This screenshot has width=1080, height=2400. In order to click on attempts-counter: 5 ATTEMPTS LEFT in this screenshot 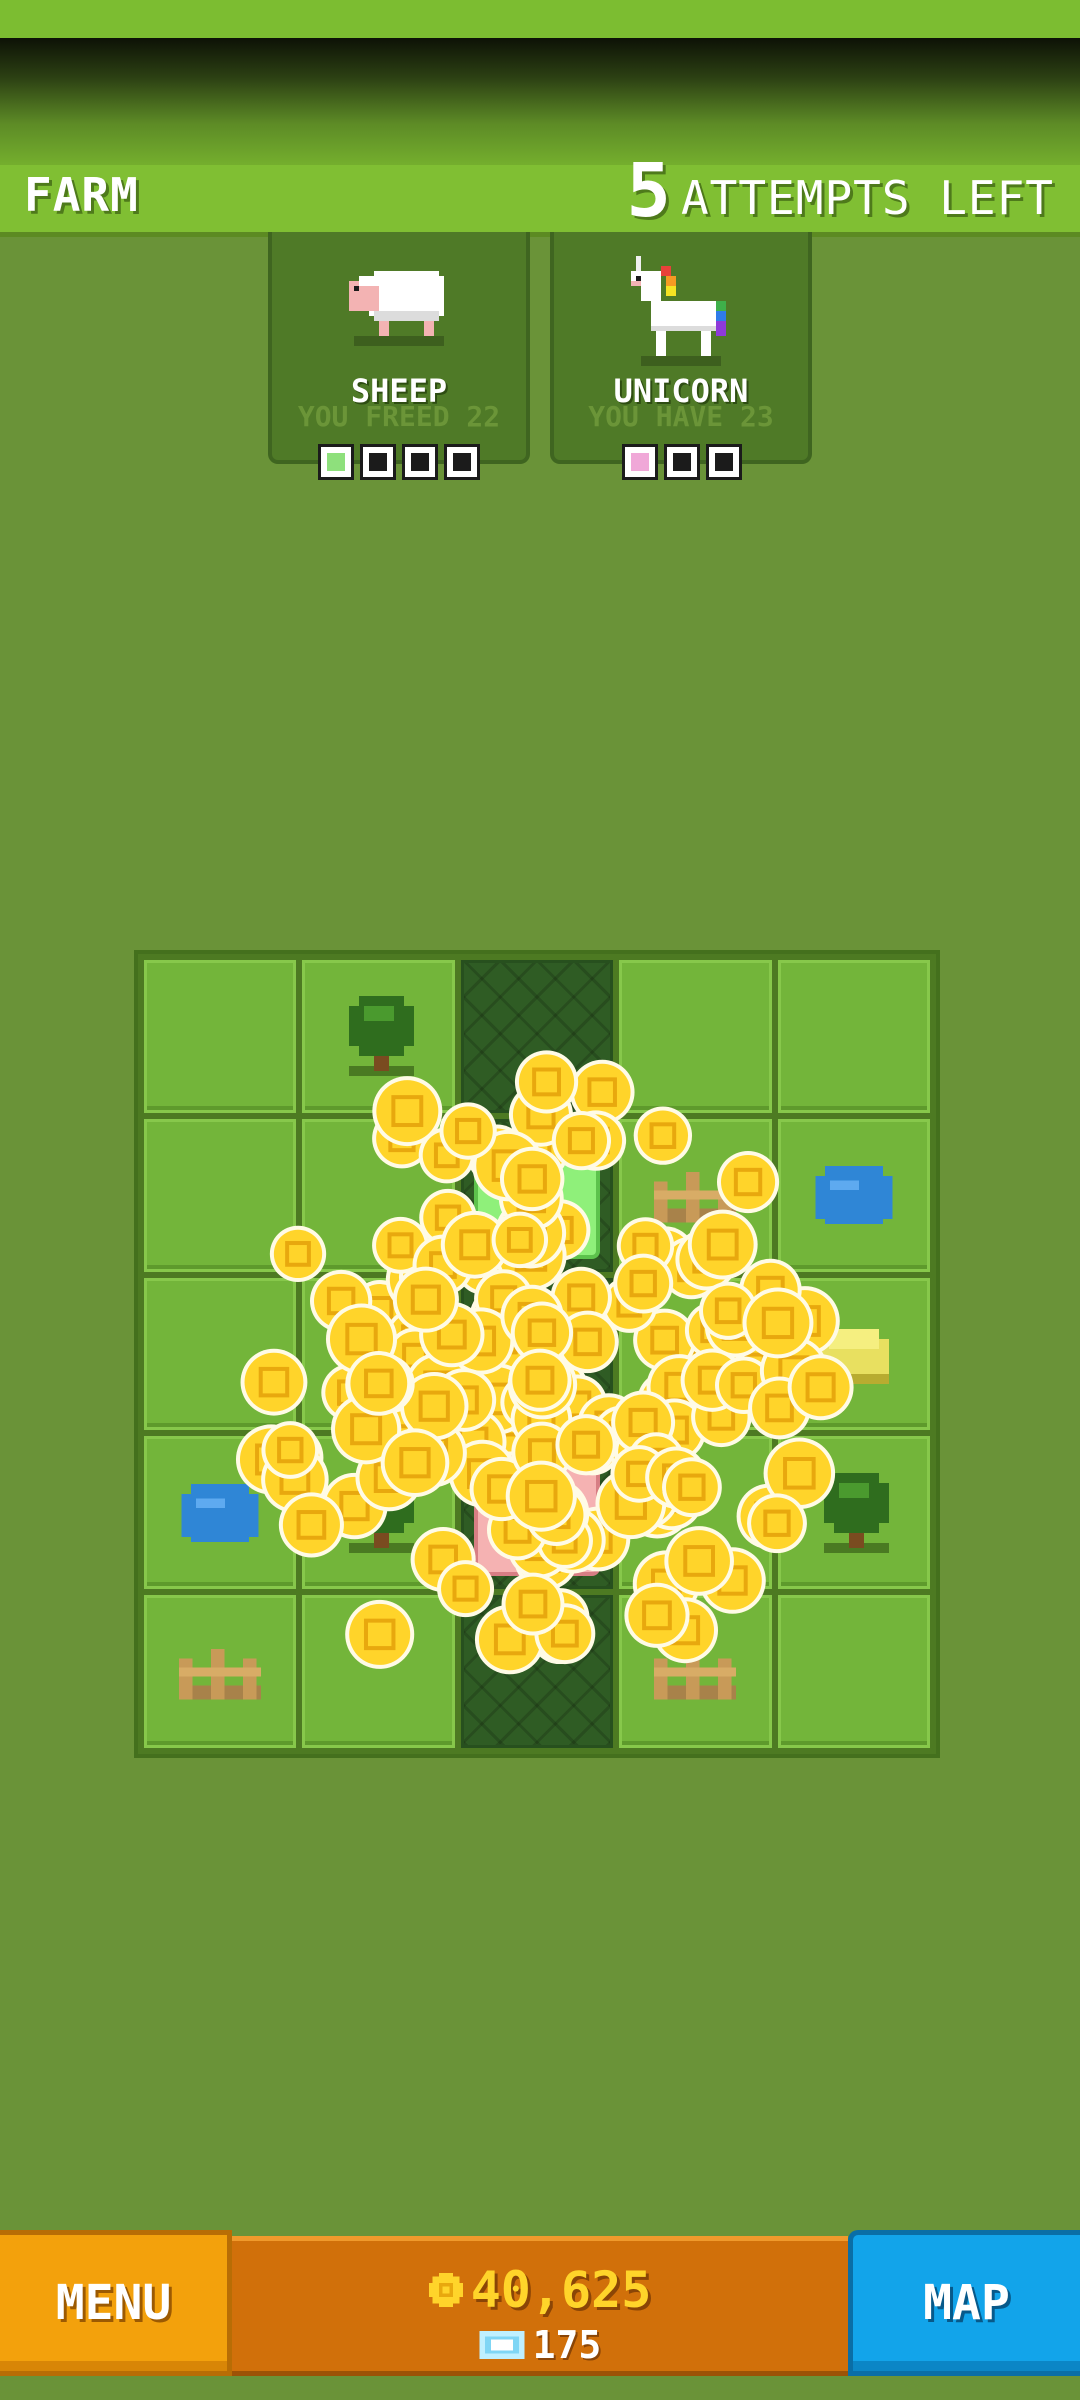, I will do `click(840, 191)`.